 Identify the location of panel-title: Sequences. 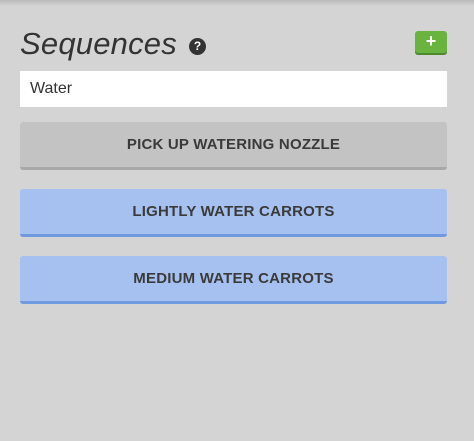
(98, 43).